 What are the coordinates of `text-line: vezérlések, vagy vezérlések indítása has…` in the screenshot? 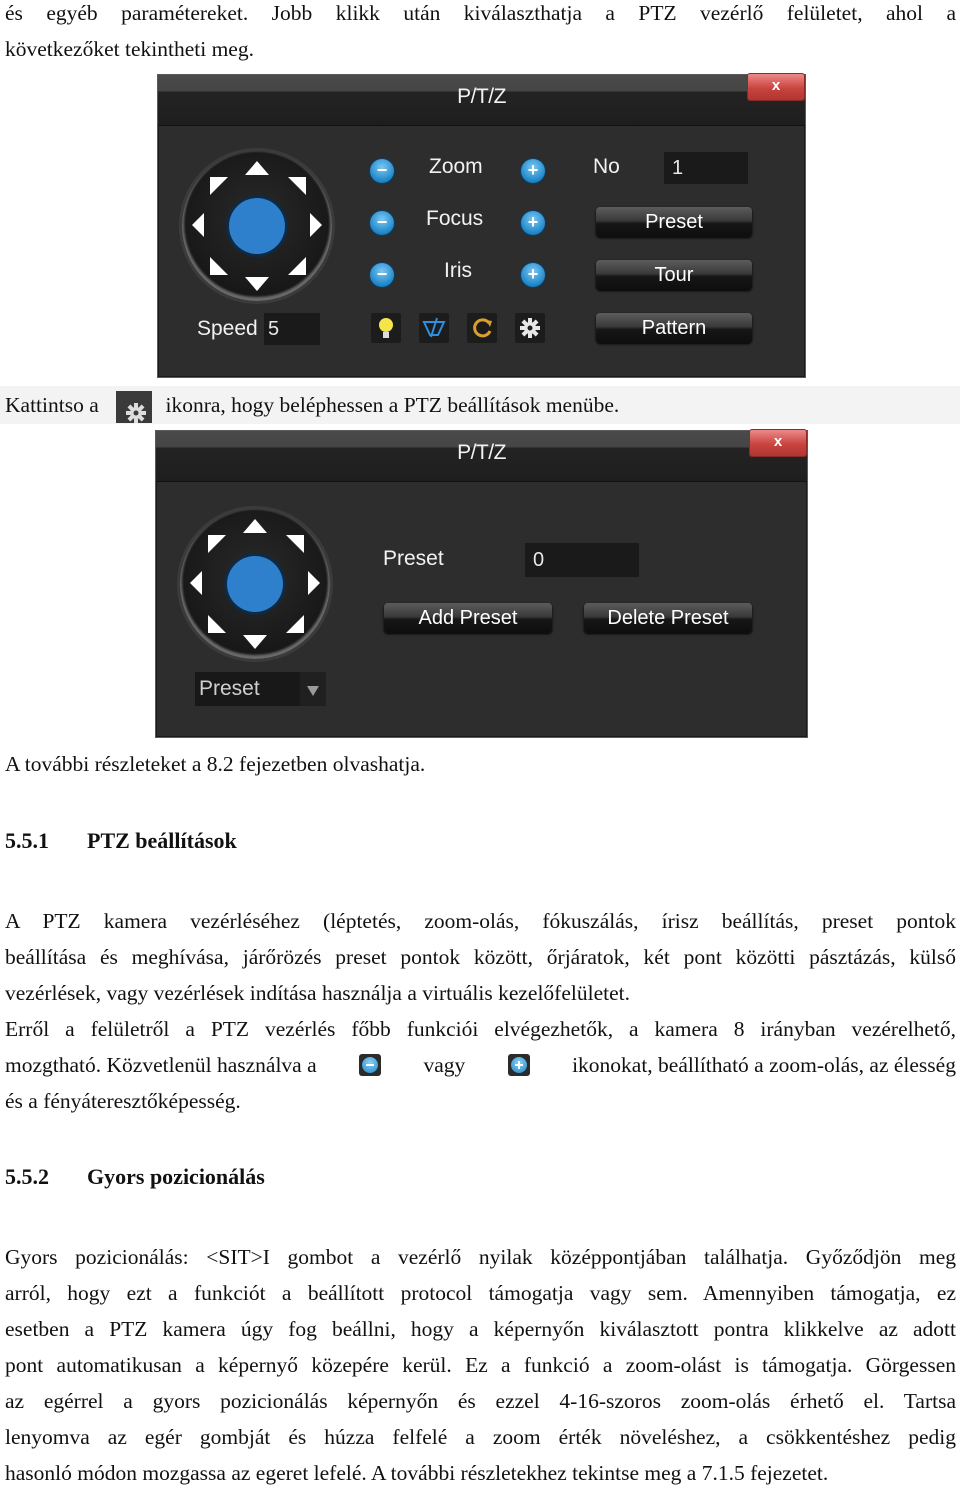 It's located at (317, 993).